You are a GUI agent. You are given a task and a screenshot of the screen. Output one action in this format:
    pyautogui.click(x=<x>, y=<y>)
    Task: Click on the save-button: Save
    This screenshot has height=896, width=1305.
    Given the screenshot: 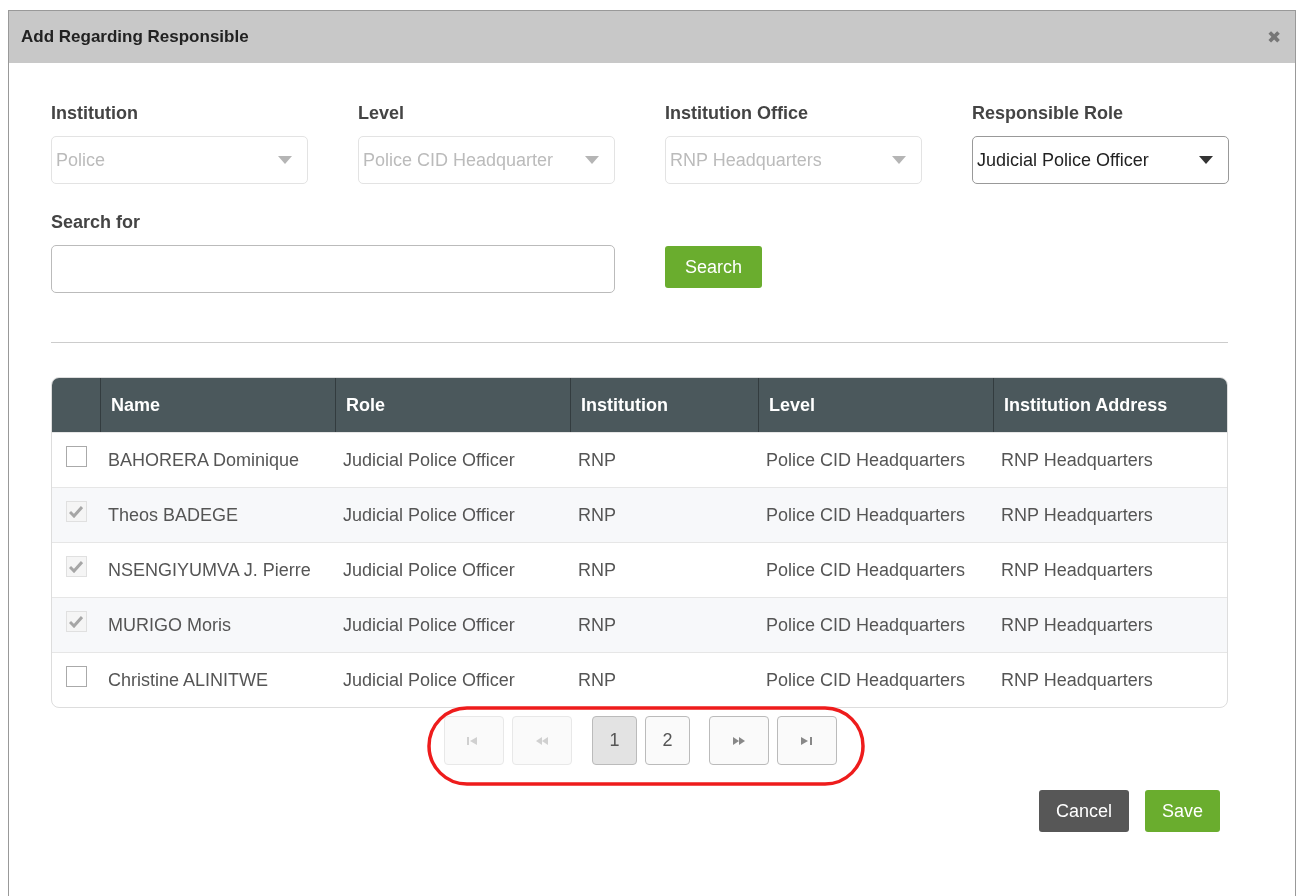 What is the action you would take?
    pyautogui.click(x=1182, y=811)
    